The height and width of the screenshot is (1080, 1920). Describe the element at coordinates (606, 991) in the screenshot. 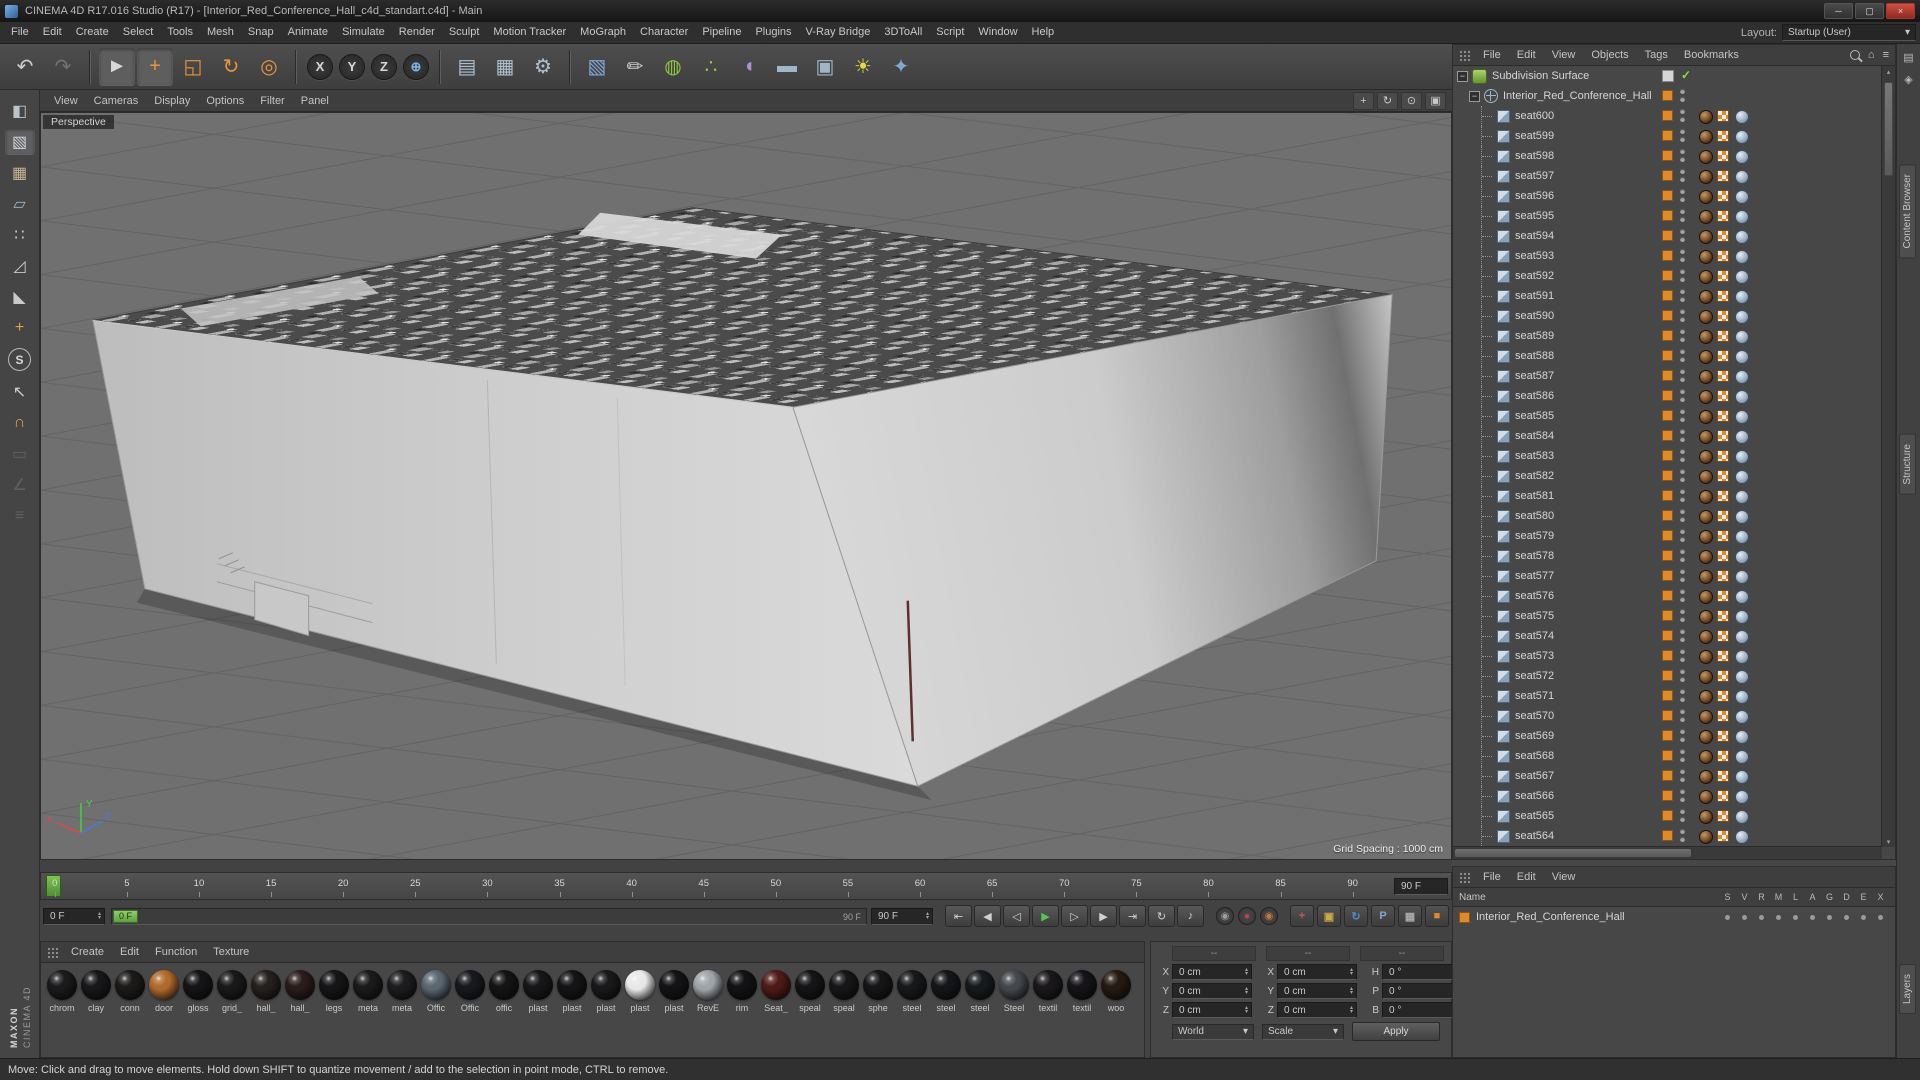

I see `material-plast-16: plast` at that location.